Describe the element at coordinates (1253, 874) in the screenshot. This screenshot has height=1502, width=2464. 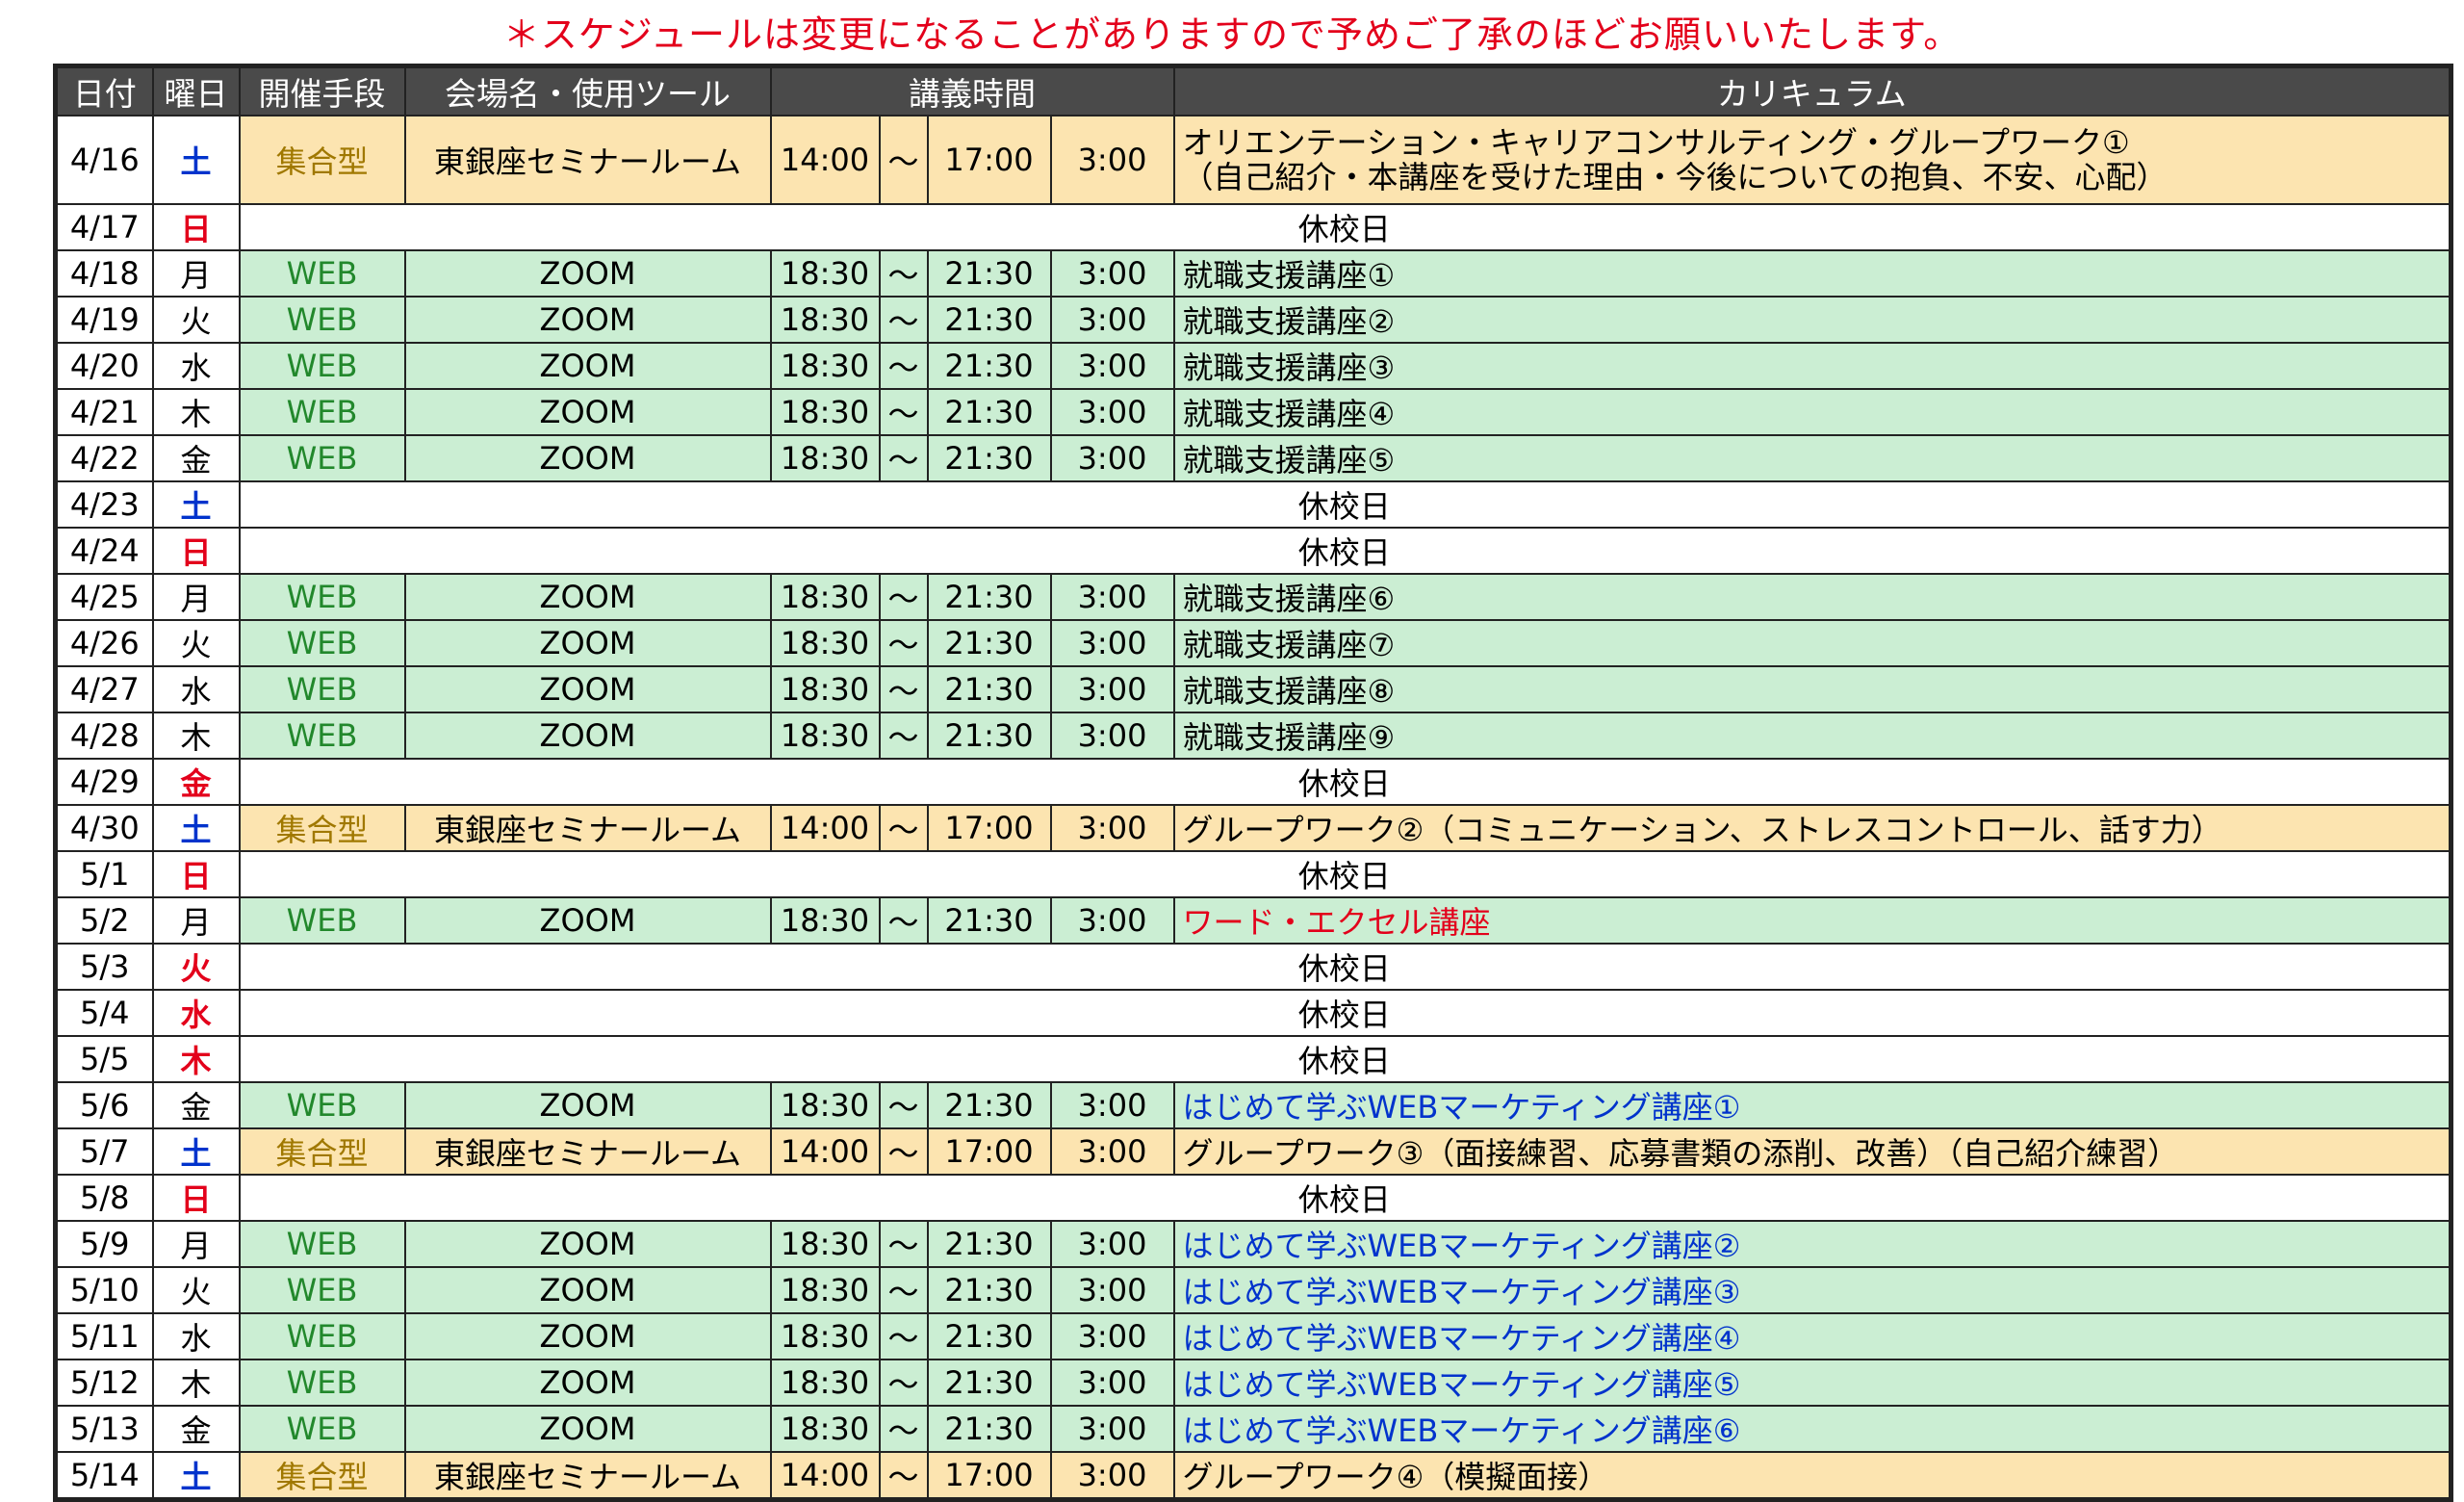
I see `table-row: 5/1 日休校日` at that location.